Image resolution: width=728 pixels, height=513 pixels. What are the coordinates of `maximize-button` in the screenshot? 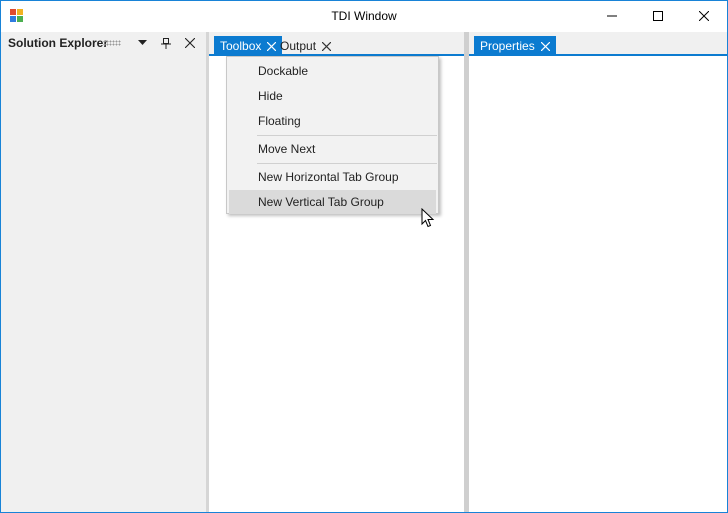 It's located at (658, 16).